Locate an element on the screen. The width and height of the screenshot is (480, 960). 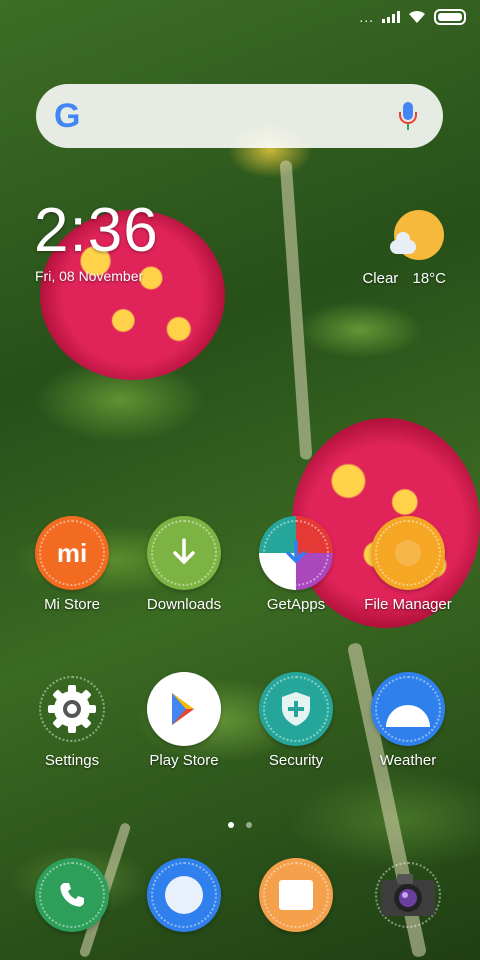
weather-condition: Clear is located at coordinates (380, 278).